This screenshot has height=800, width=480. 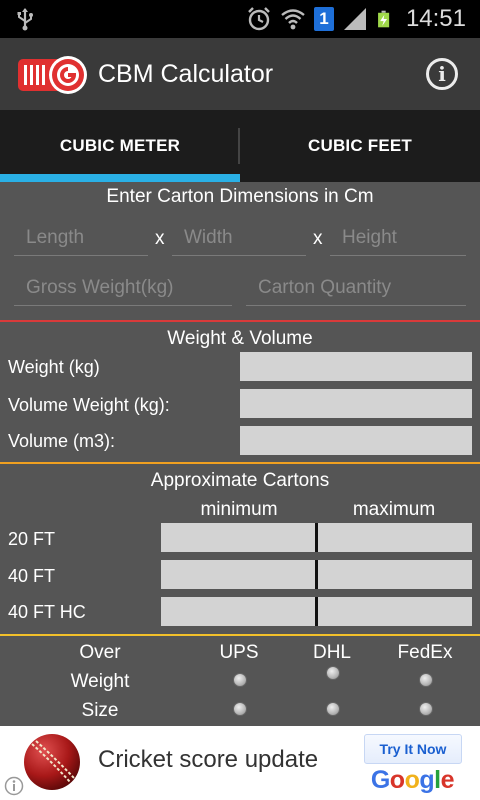 I want to click on wifi-icon, so click(x=293, y=19).